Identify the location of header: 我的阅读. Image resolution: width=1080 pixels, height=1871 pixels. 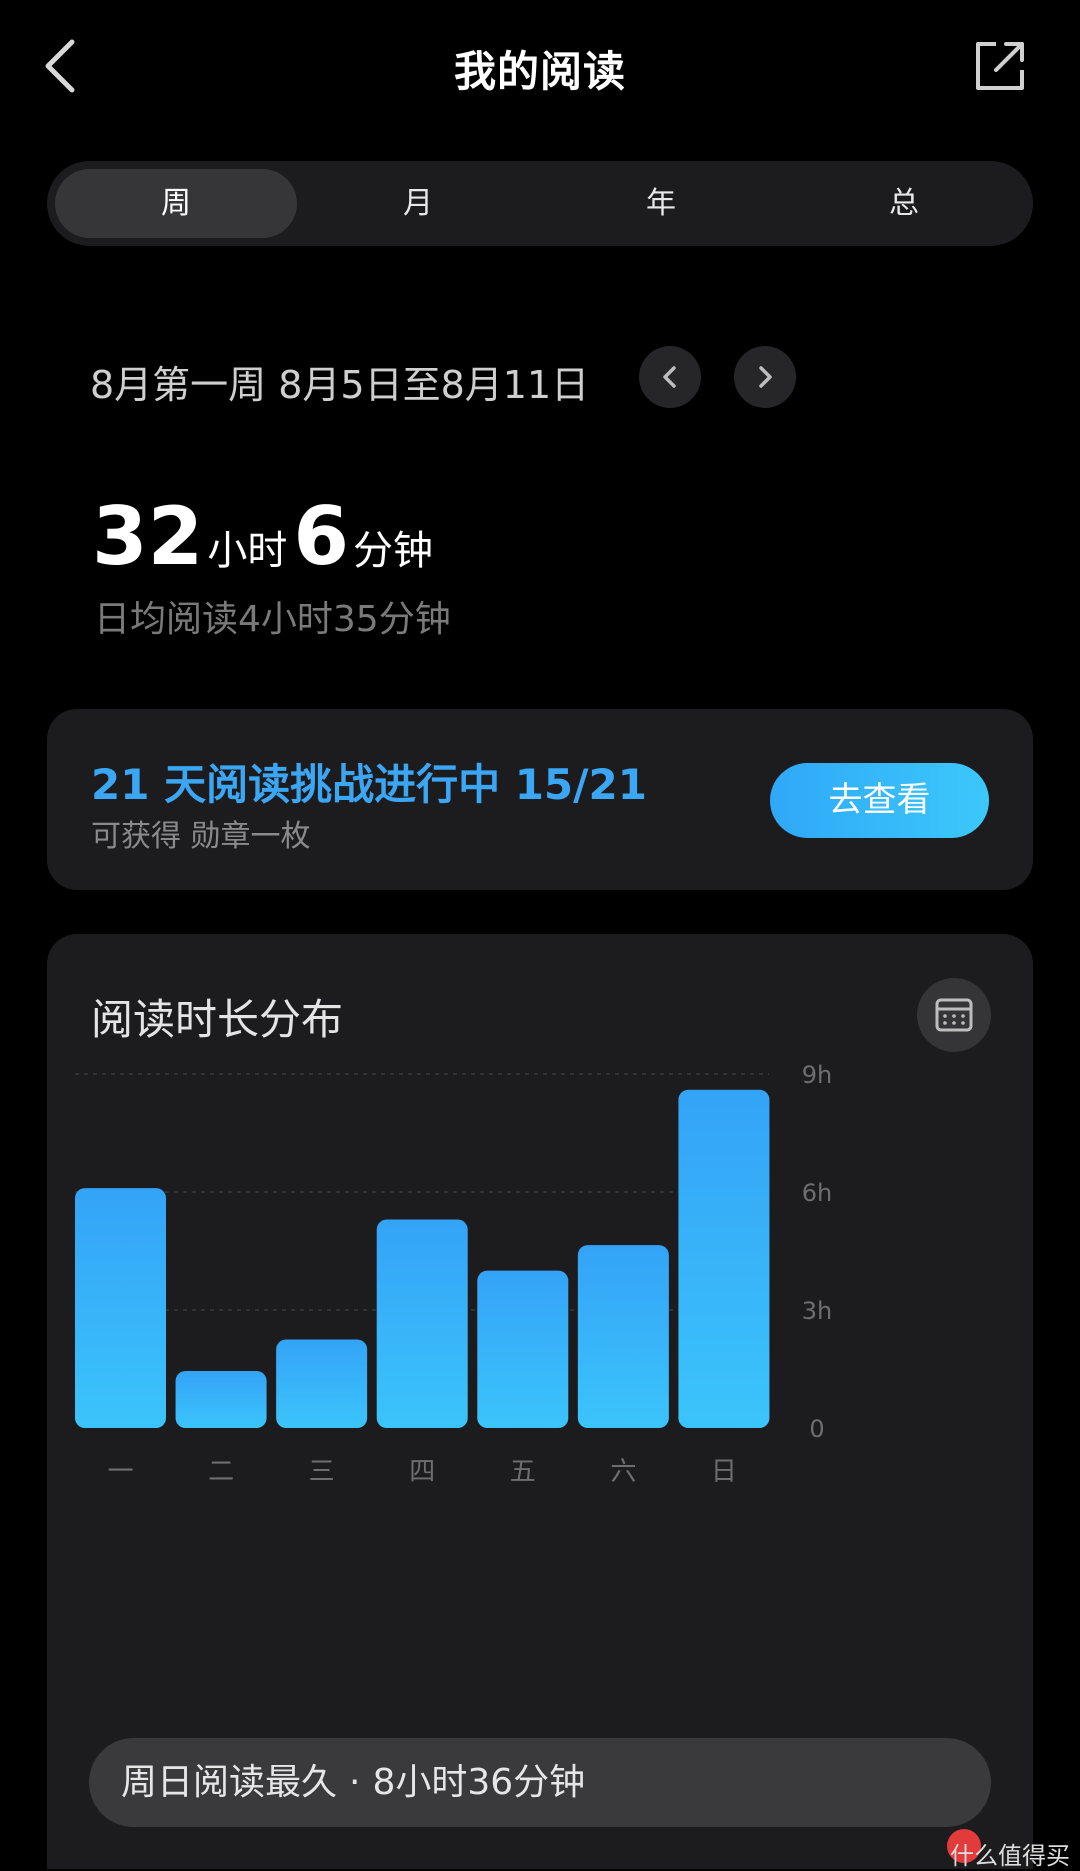
(540, 68).